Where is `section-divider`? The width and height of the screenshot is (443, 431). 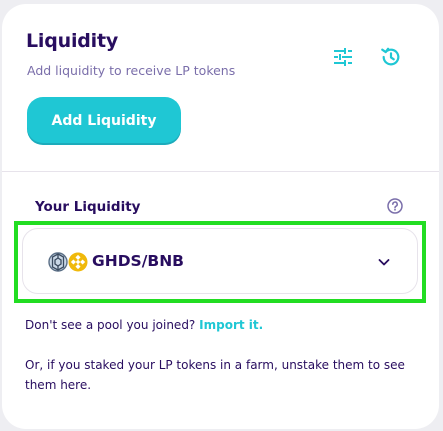
section-divider is located at coordinates (220, 171).